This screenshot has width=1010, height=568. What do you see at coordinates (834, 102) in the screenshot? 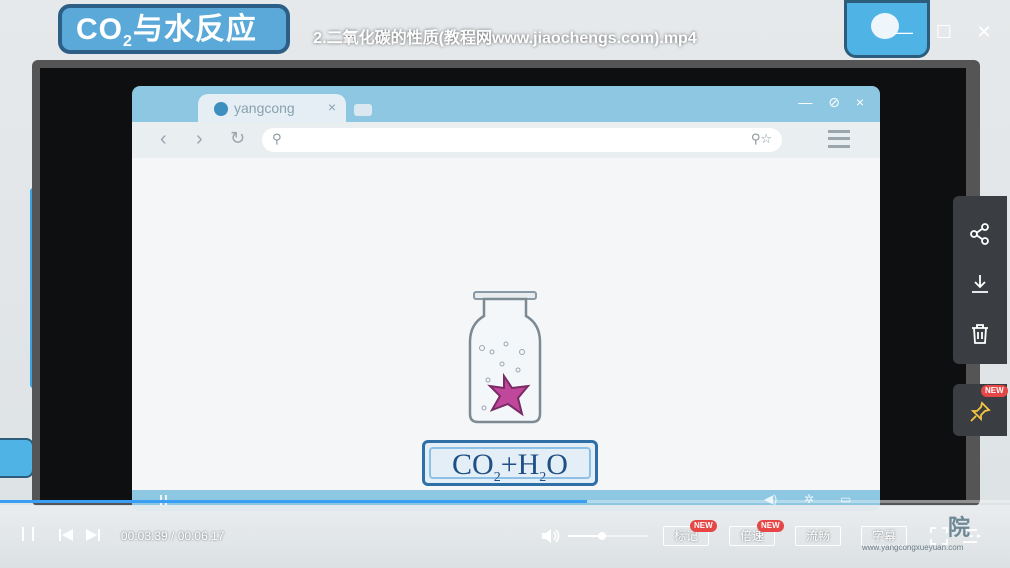
I see `browser-window-buttons: — ⊘ ×` at bounding box center [834, 102].